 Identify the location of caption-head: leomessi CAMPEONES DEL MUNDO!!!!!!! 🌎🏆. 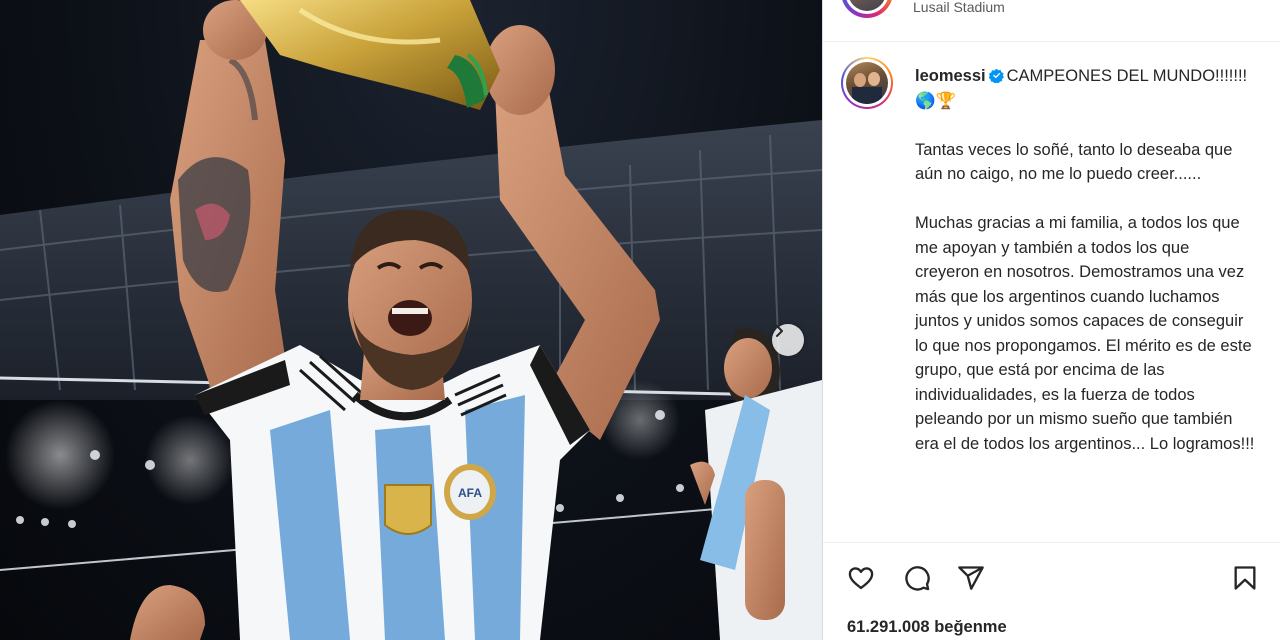
(1085, 88).